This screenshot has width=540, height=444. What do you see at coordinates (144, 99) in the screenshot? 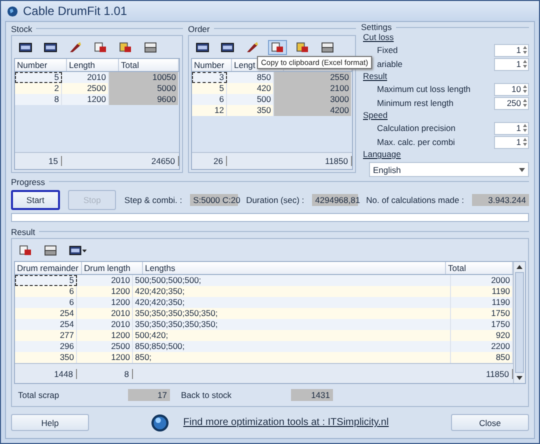
I see `table-cell: 9600` at bounding box center [144, 99].